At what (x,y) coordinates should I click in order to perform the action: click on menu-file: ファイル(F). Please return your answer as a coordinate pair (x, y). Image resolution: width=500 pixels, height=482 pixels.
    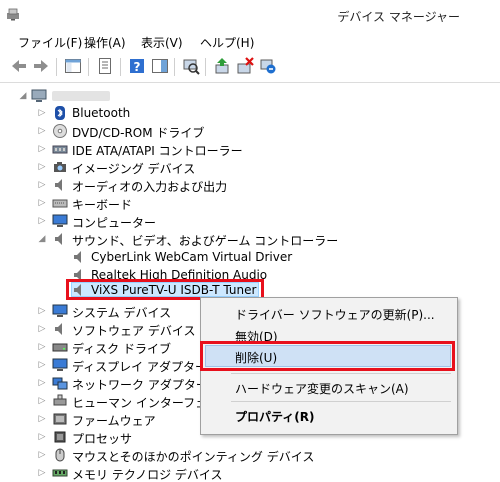
    Looking at the image, I should click on (50, 42).